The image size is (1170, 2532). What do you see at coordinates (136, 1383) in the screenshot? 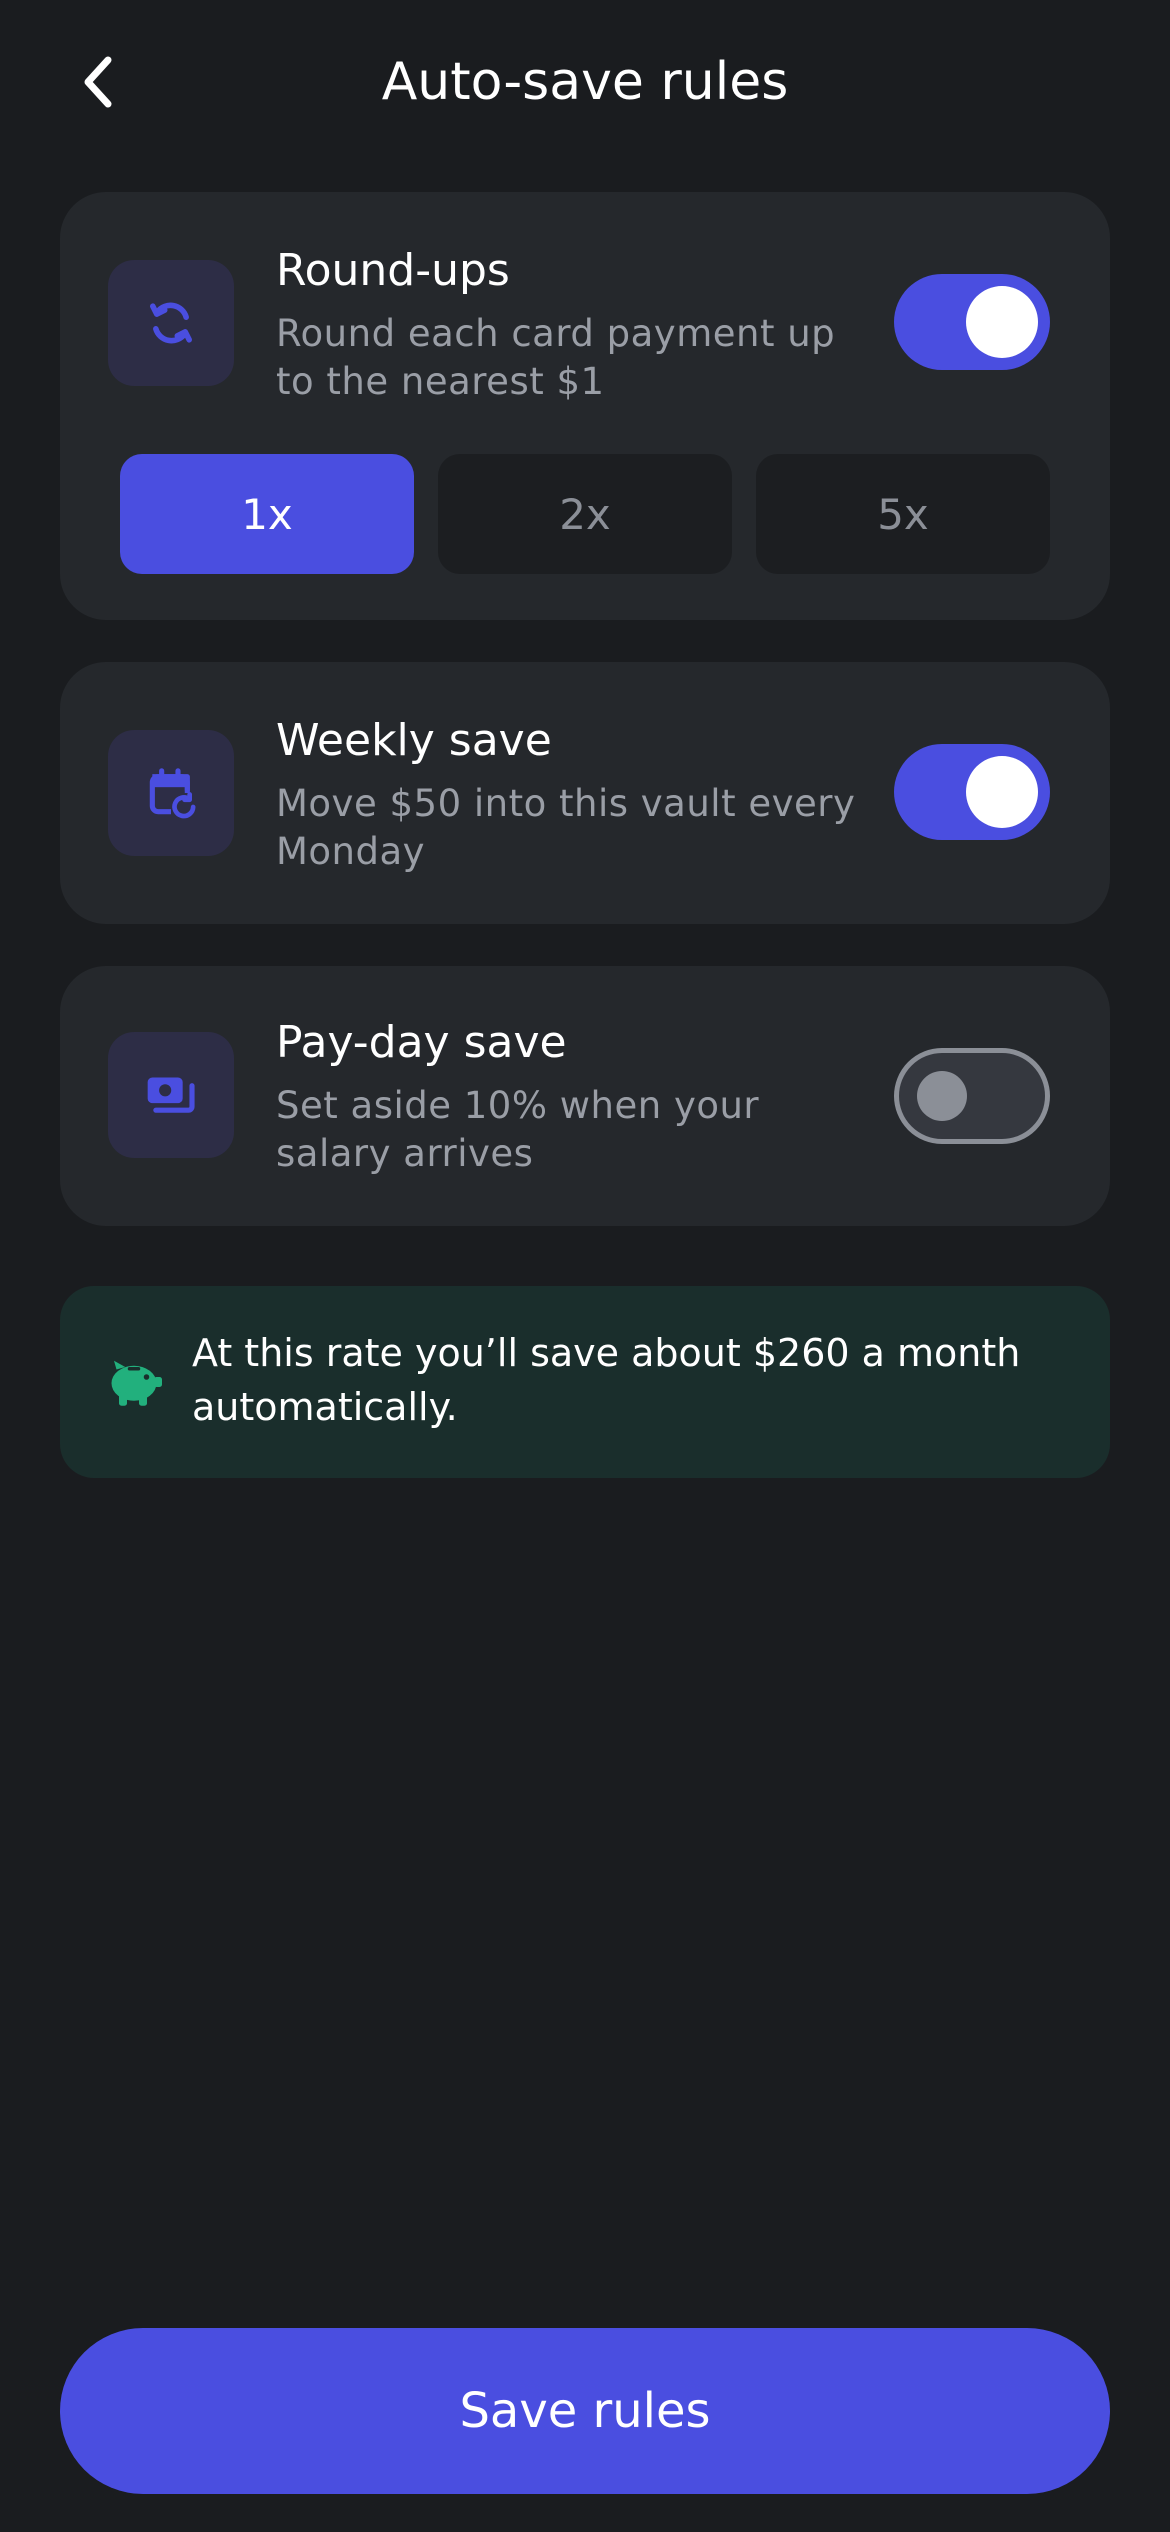
I see `piggy-bank-icon` at bounding box center [136, 1383].